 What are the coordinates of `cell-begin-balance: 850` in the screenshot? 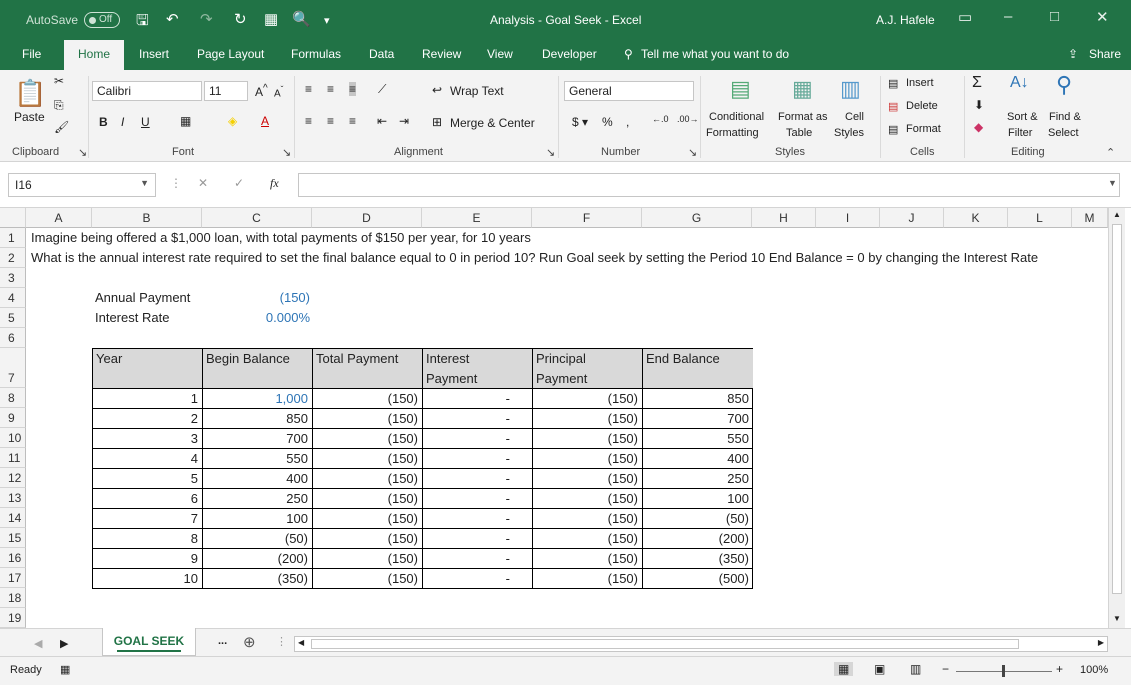 It's located at (258, 419).